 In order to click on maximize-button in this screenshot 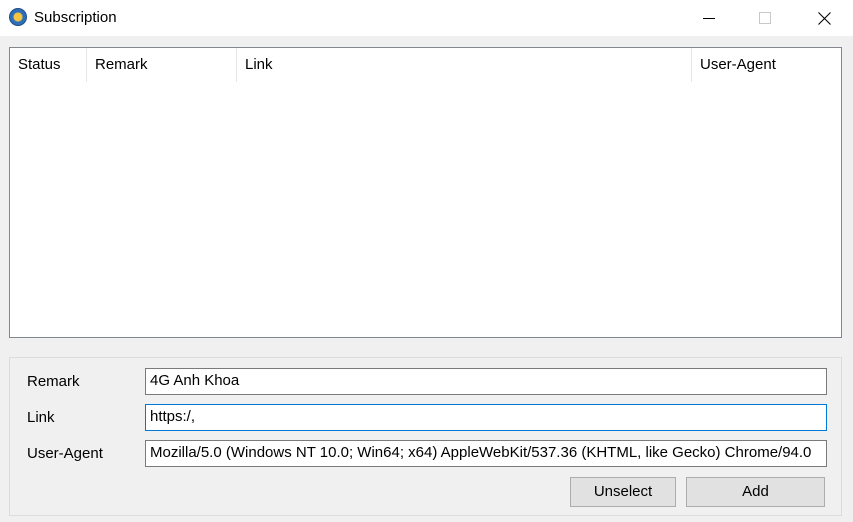, I will do `click(765, 18)`.